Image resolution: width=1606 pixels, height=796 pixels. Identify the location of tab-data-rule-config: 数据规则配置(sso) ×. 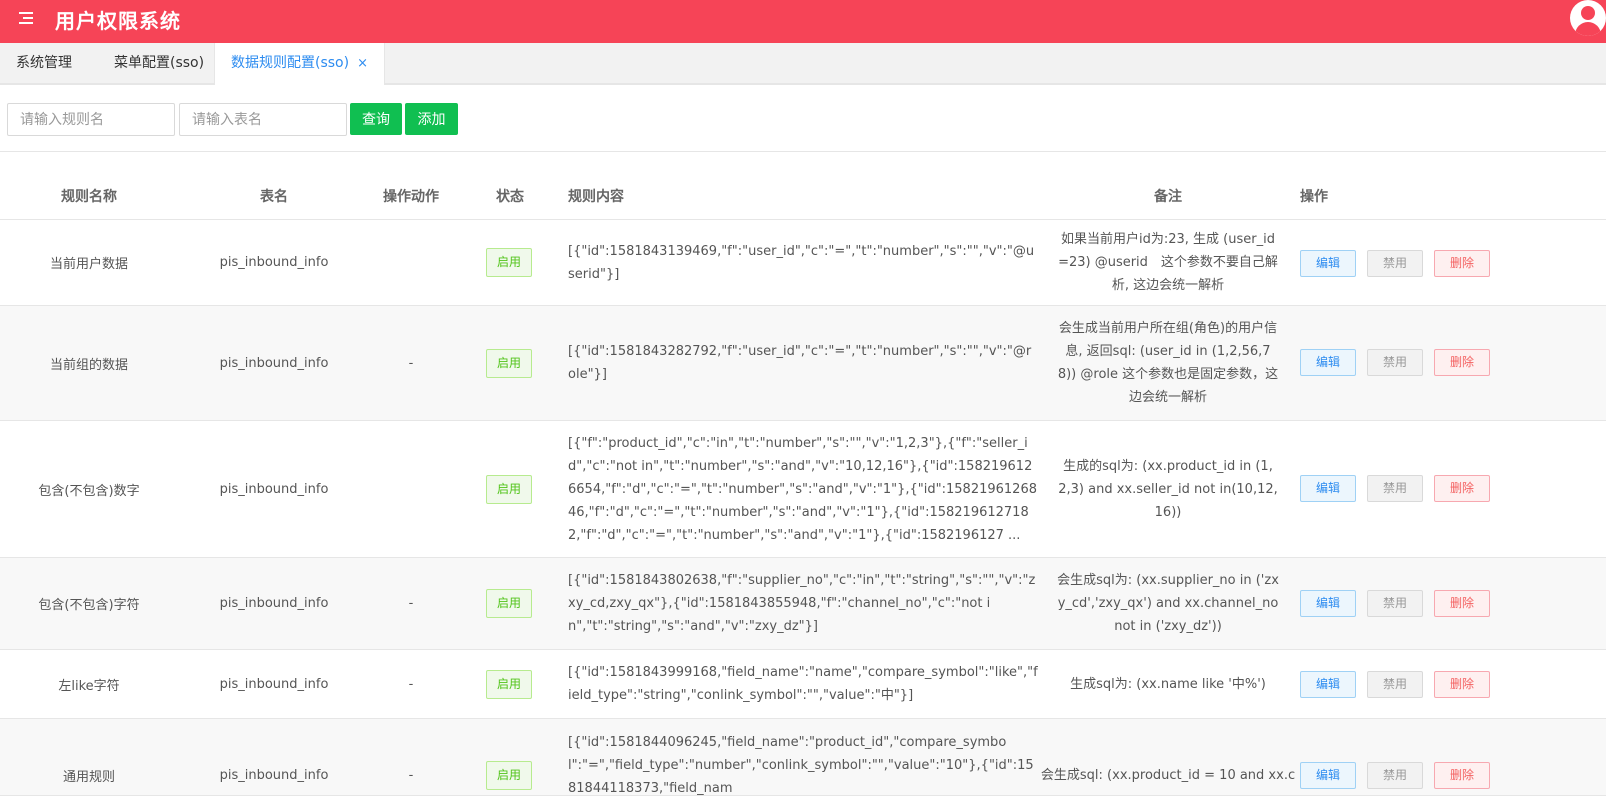
(299, 64).